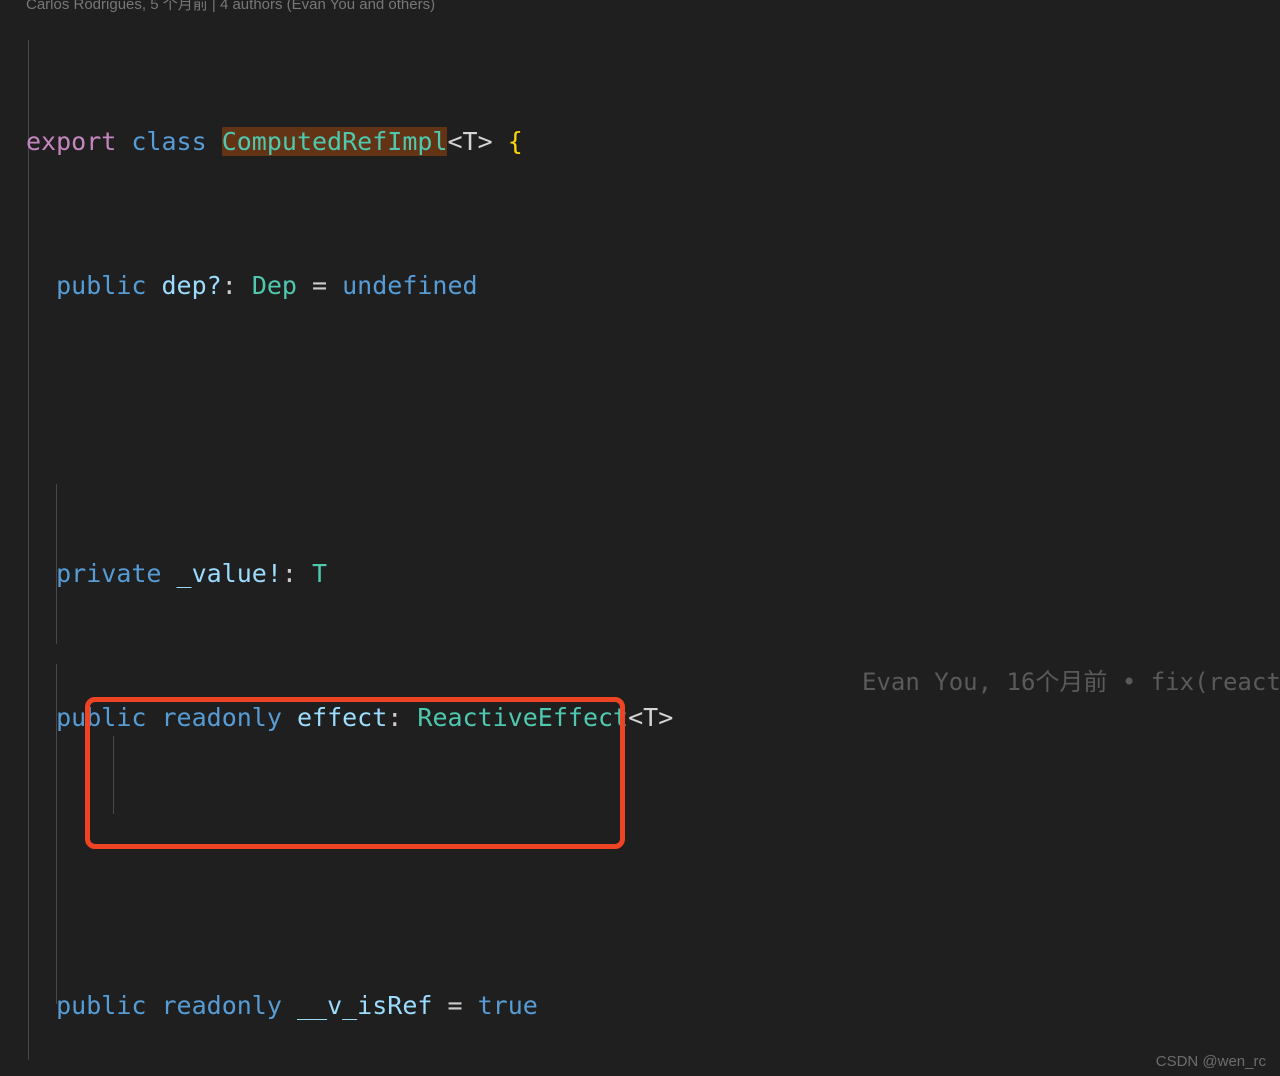 The width and height of the screenshot is (1280, 1076). Describe the element at coordinates (640, 286) in the screenshot. I see `code-line-2: public dep?: Dep = undefined` at that location.